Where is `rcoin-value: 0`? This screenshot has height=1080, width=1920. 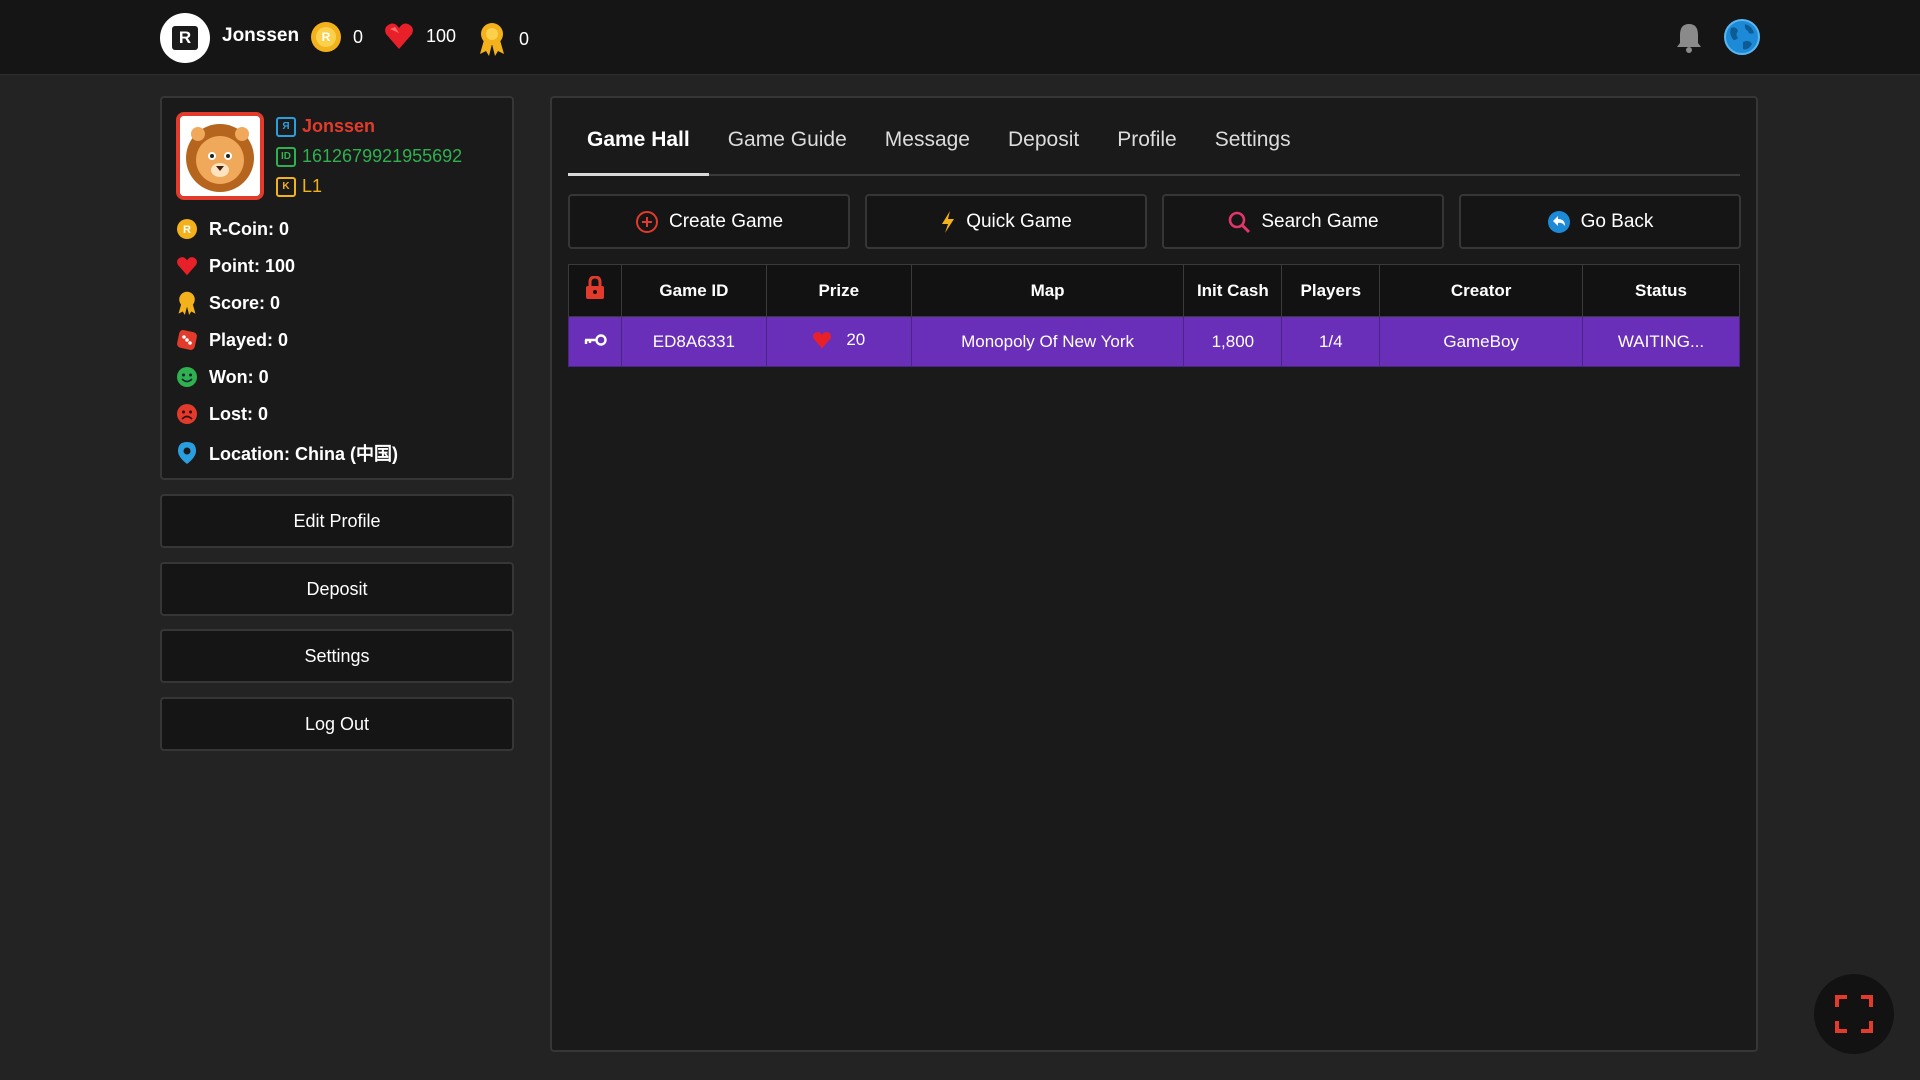 rcoin-value: 0 is located at coordinates (358, 36).